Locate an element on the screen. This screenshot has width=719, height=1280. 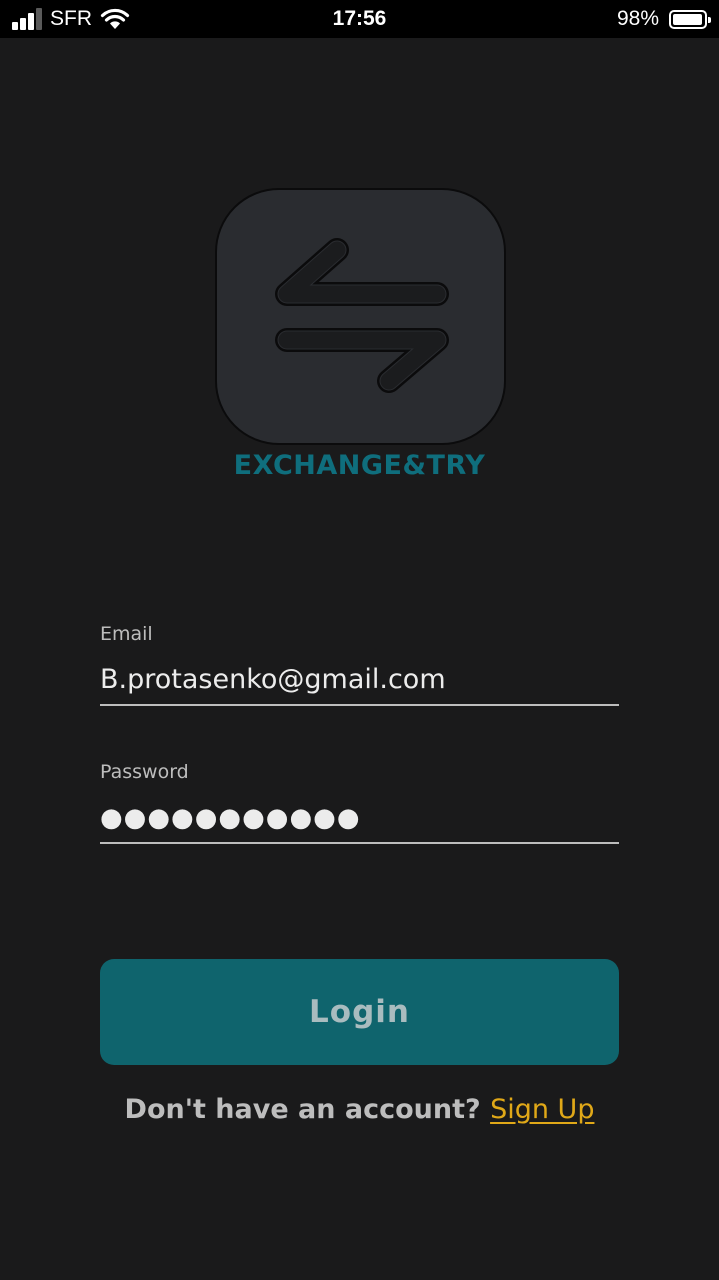
password-field-group: Password ●●●●●●●●●●● is located at coordinates (359, 802).